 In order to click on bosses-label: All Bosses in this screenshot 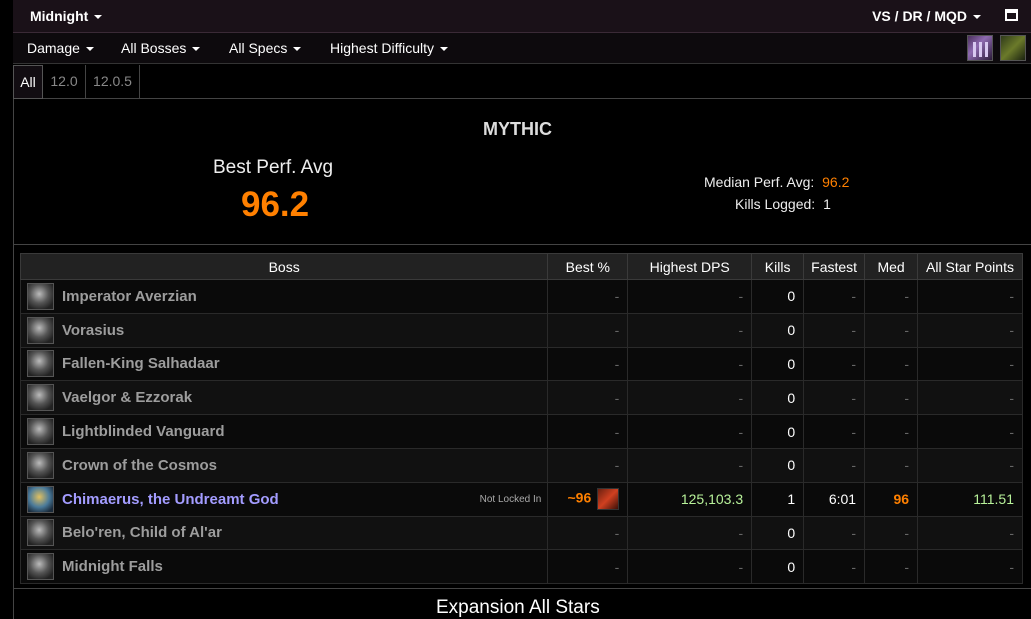, I will do `click(154, 48)`.